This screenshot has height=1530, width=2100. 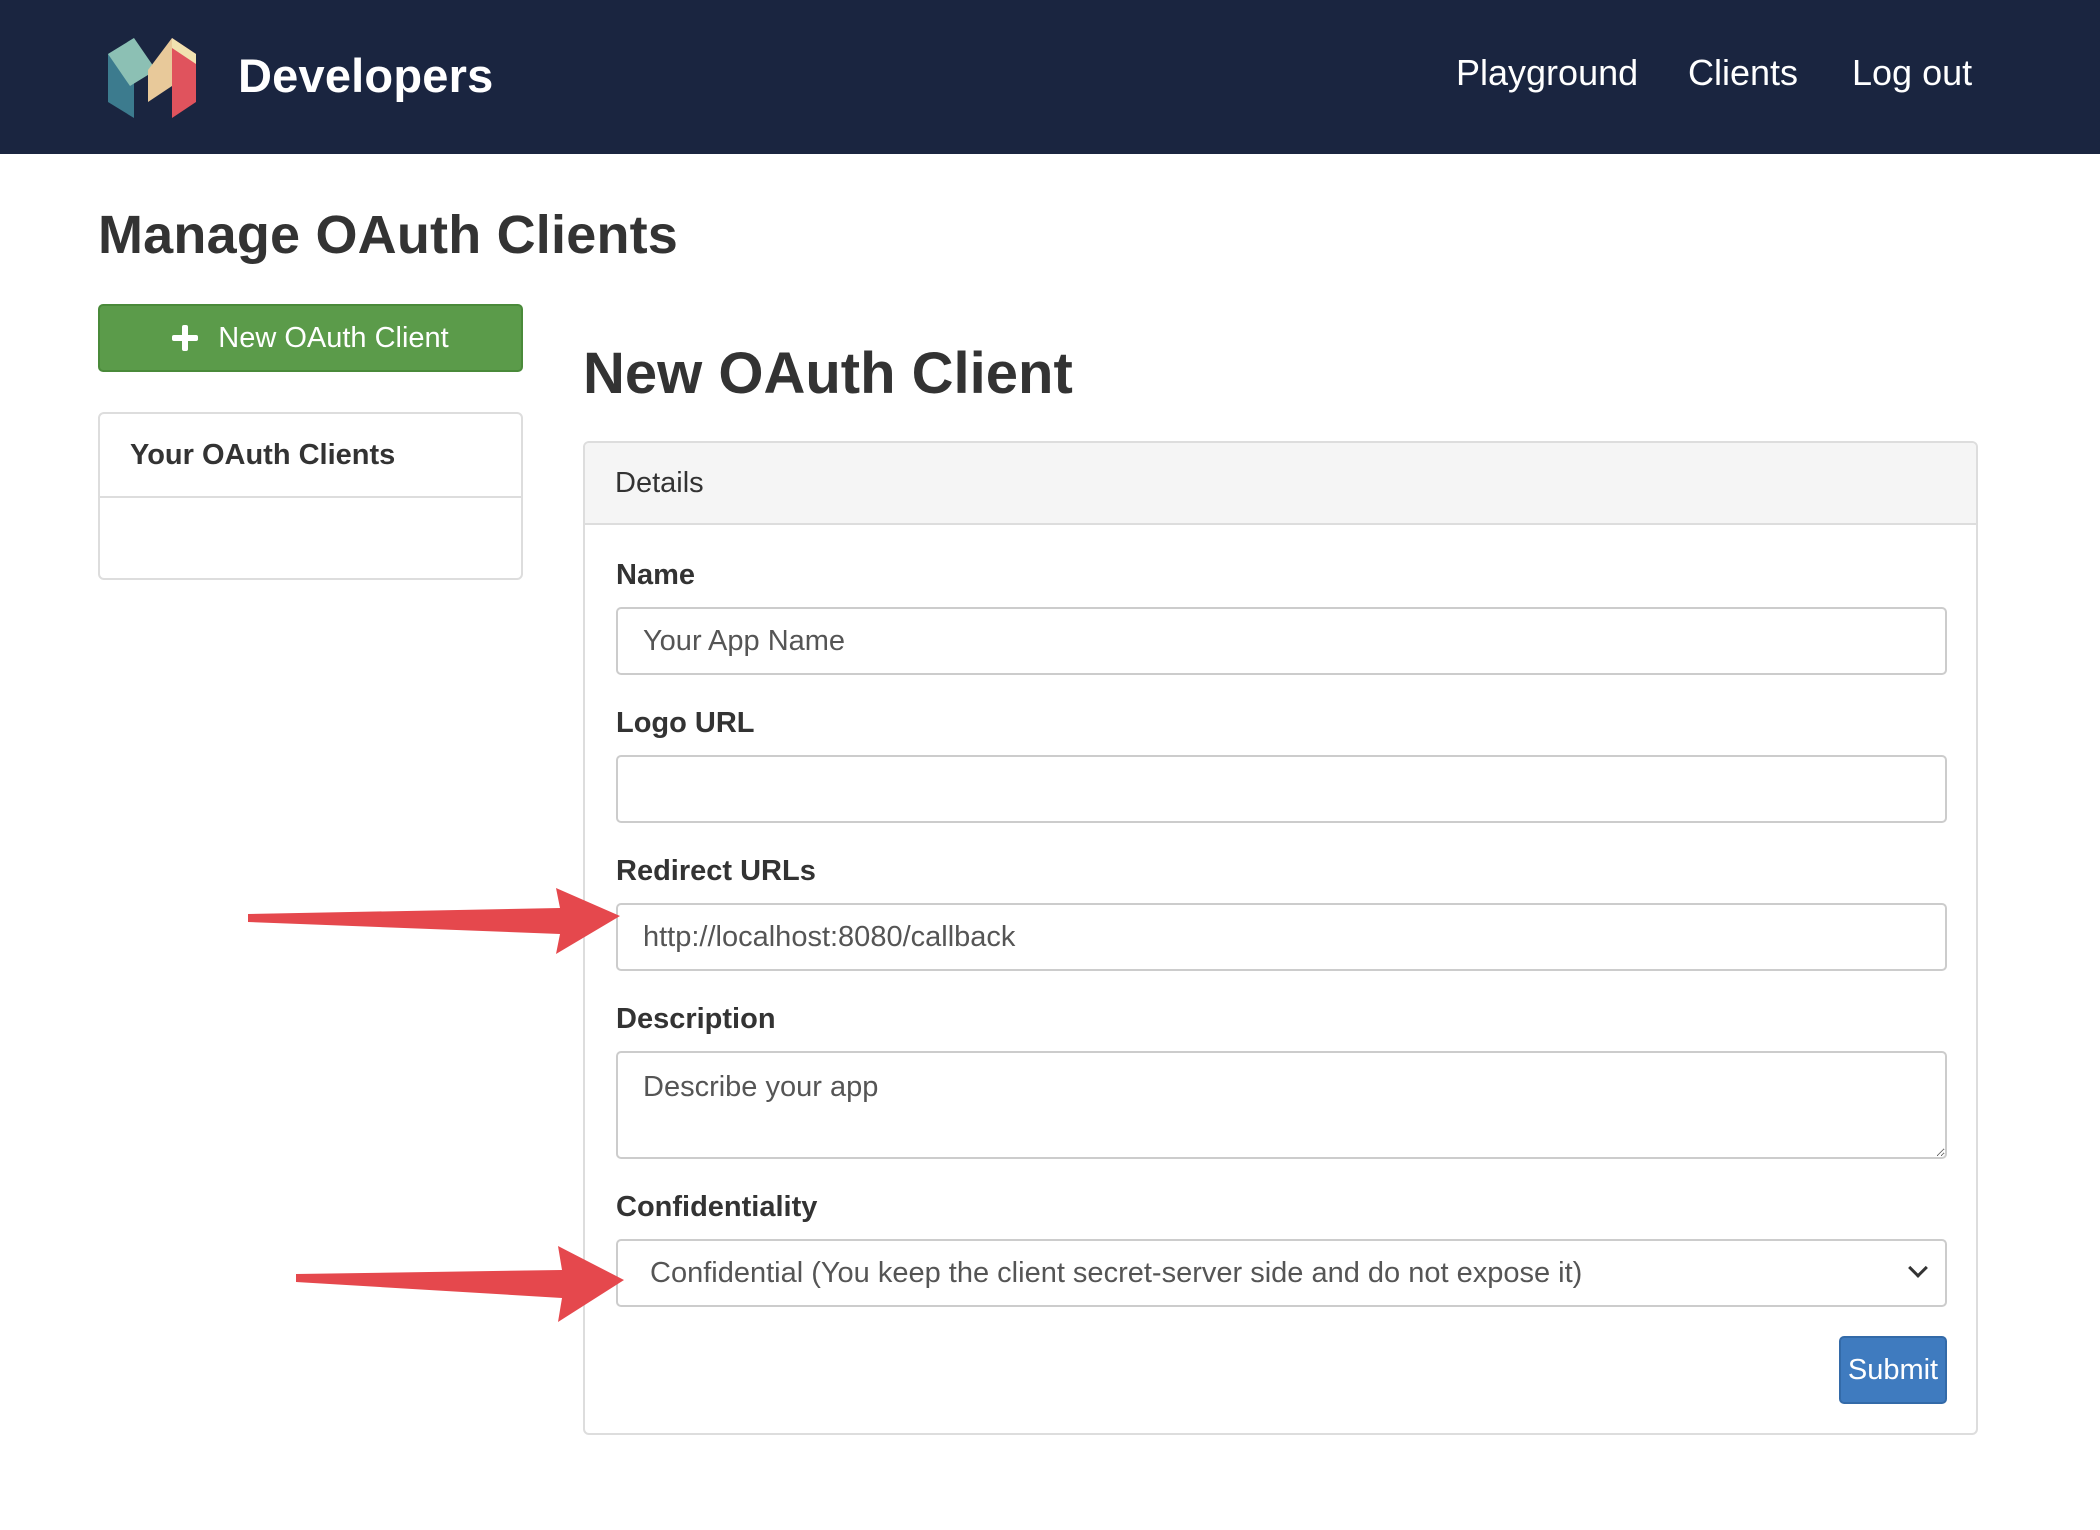 I want to click on brand-text: Developers, so click(x=366, y=75).